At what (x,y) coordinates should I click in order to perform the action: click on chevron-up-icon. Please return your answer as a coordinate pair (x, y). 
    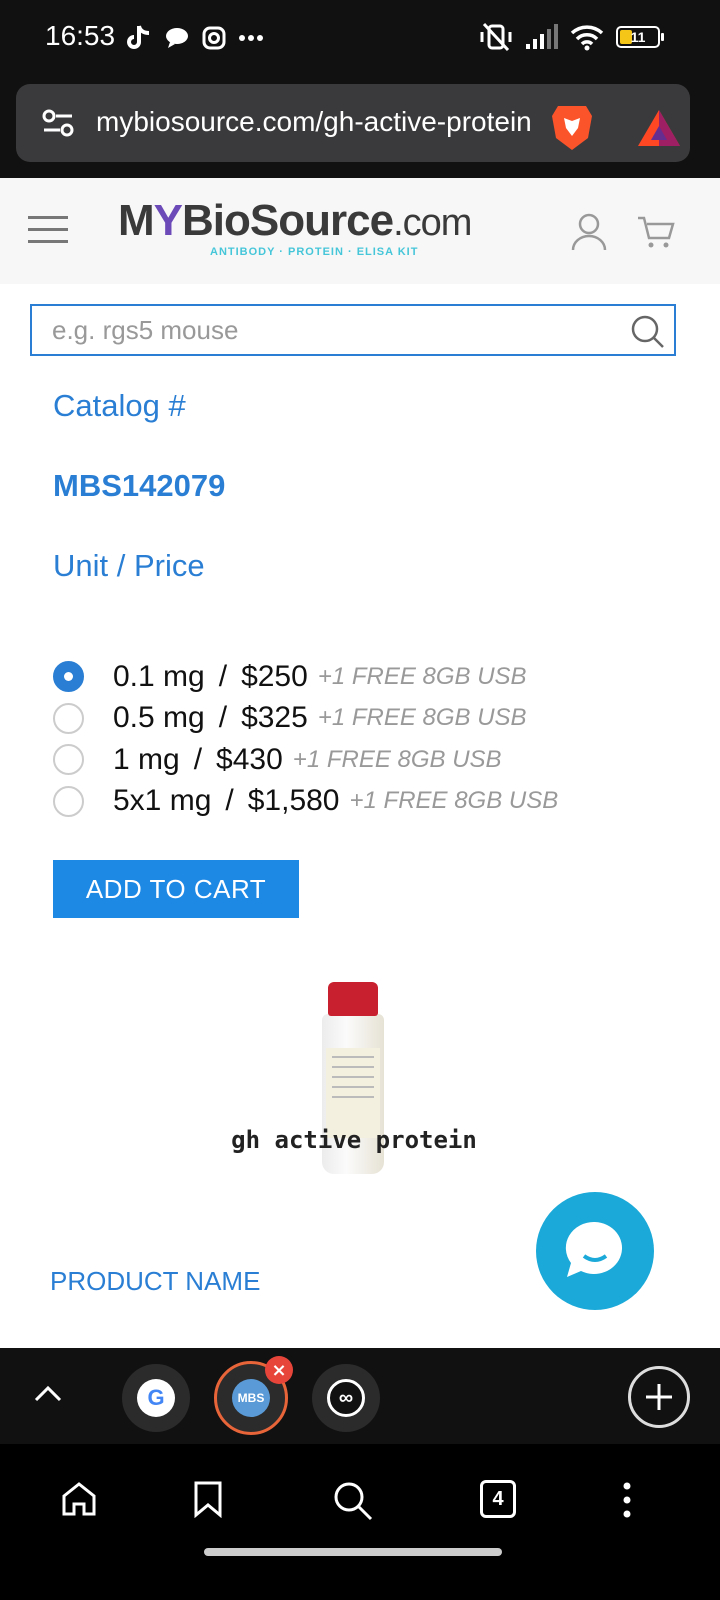
    Looking at the image, I should click on (48, 1394).